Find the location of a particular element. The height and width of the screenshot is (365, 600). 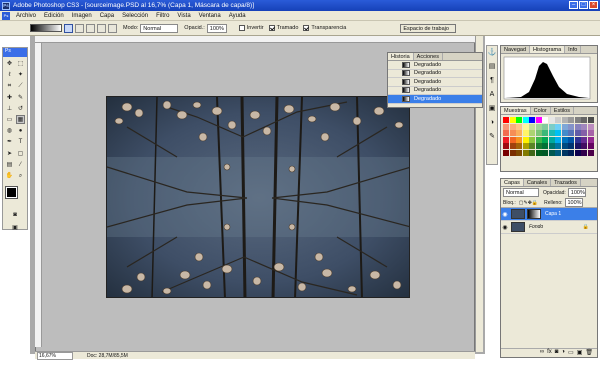

zoom-tool-icon: ⌕ is located at coordinates (20, 176).